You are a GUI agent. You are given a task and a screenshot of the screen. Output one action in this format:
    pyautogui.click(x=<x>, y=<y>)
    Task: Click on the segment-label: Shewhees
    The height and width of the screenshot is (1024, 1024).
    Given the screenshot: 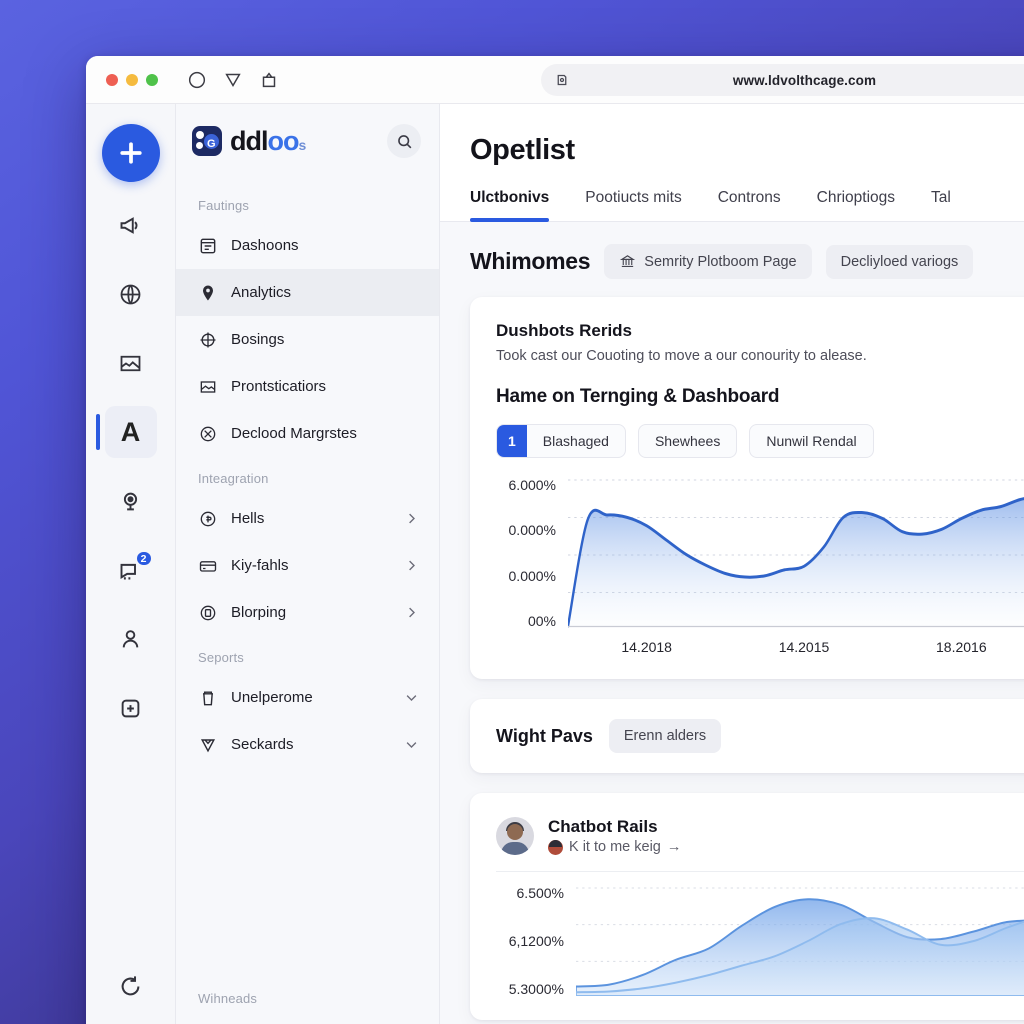 What is the action you would take?
    pyautogui.click(x=687, y=441)
    